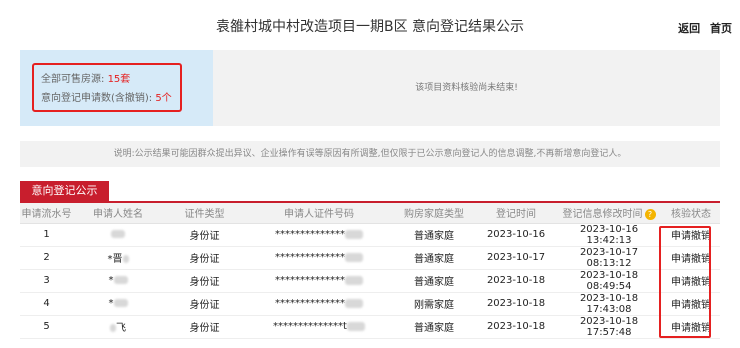 The image size is (740, 348). I want to click on total-listings-value: 15套, so click(119, 79).